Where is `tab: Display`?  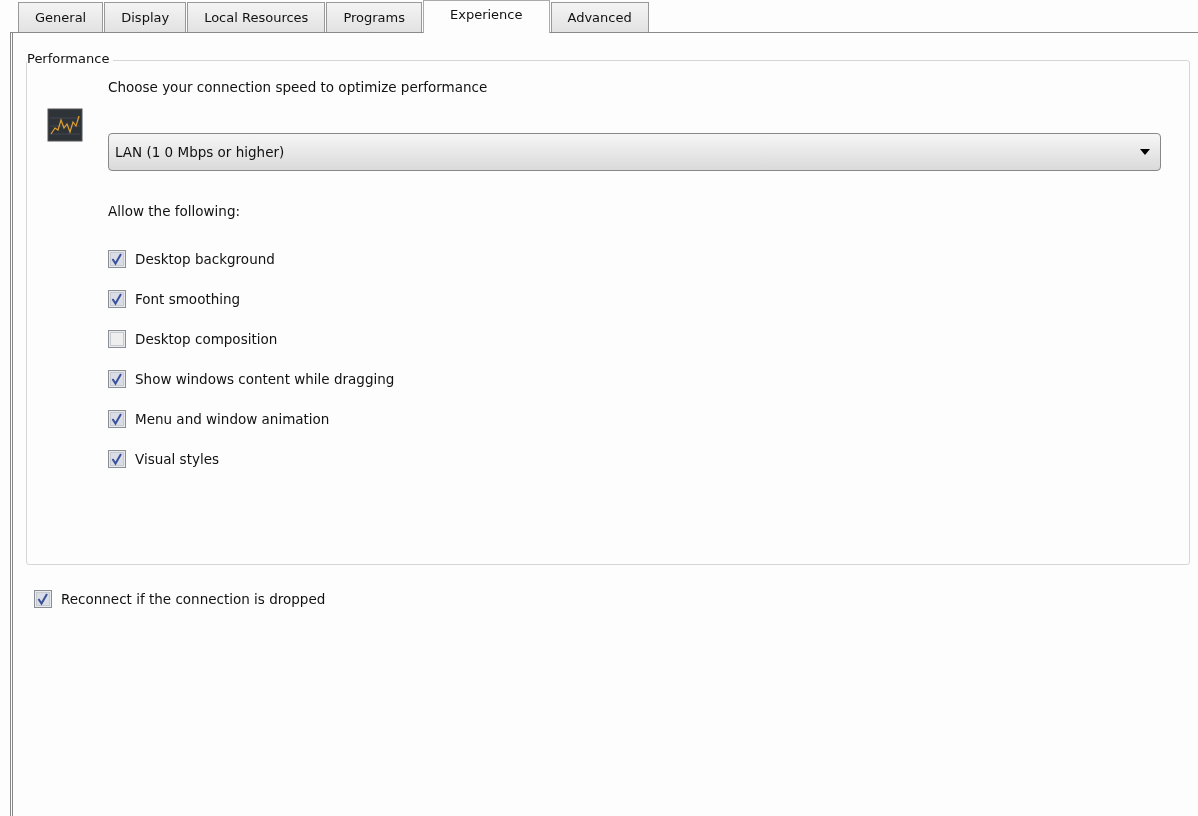 tab: Display is located at coordinates (145, 17).